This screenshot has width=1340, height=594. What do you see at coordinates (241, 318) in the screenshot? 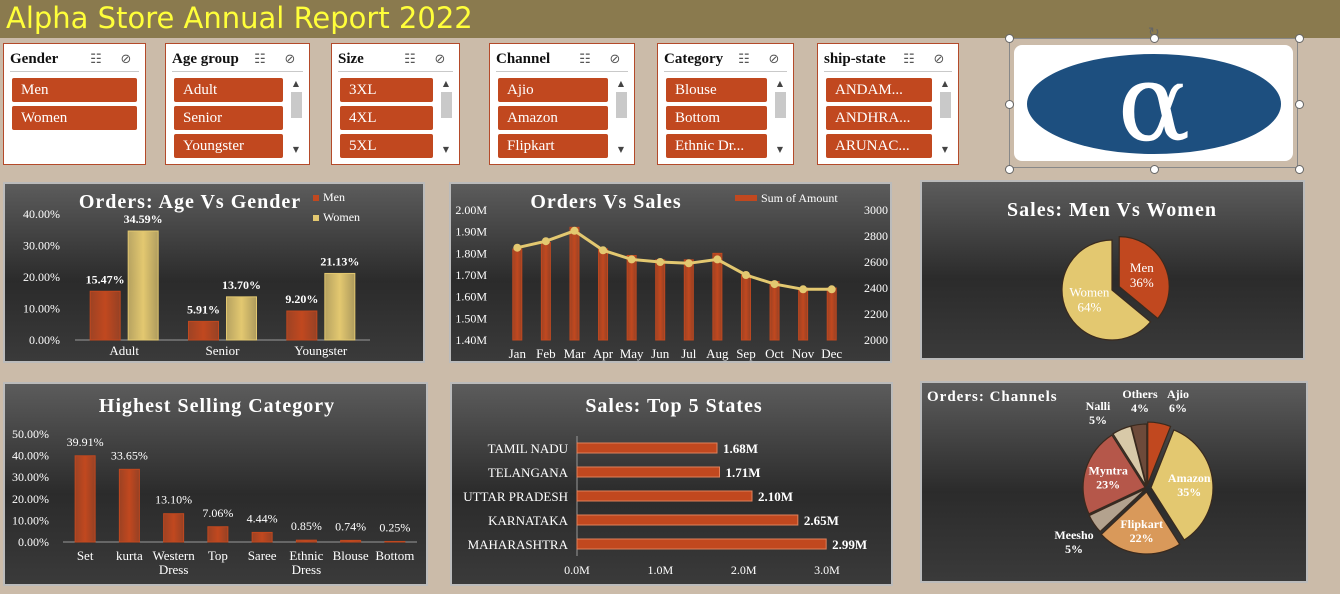
I see `bar-women-senior` at bounding box center [241, 318].